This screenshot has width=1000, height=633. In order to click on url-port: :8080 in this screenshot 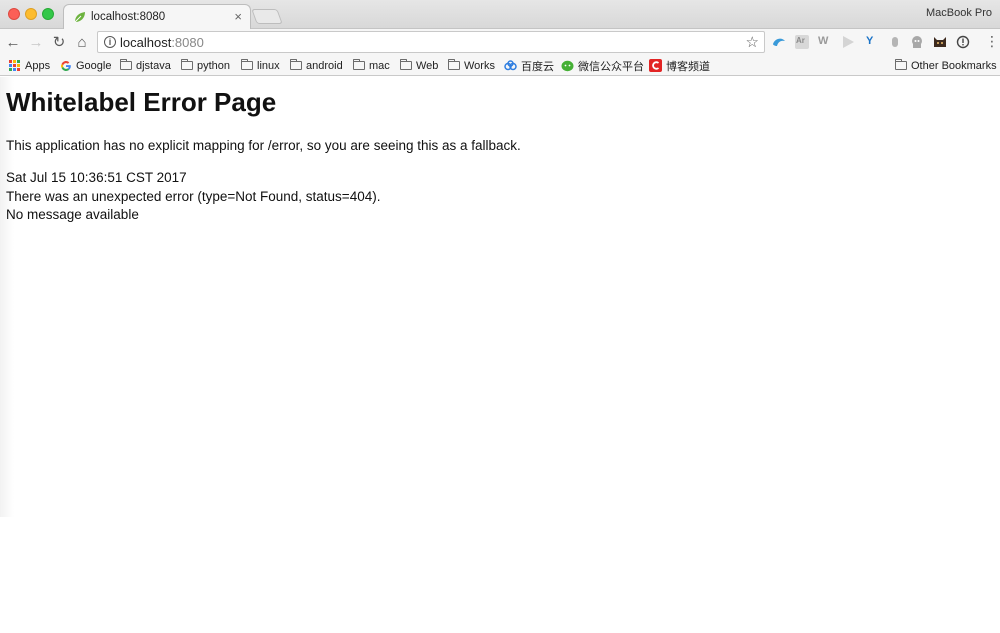, I will do `click(187, 42)`.